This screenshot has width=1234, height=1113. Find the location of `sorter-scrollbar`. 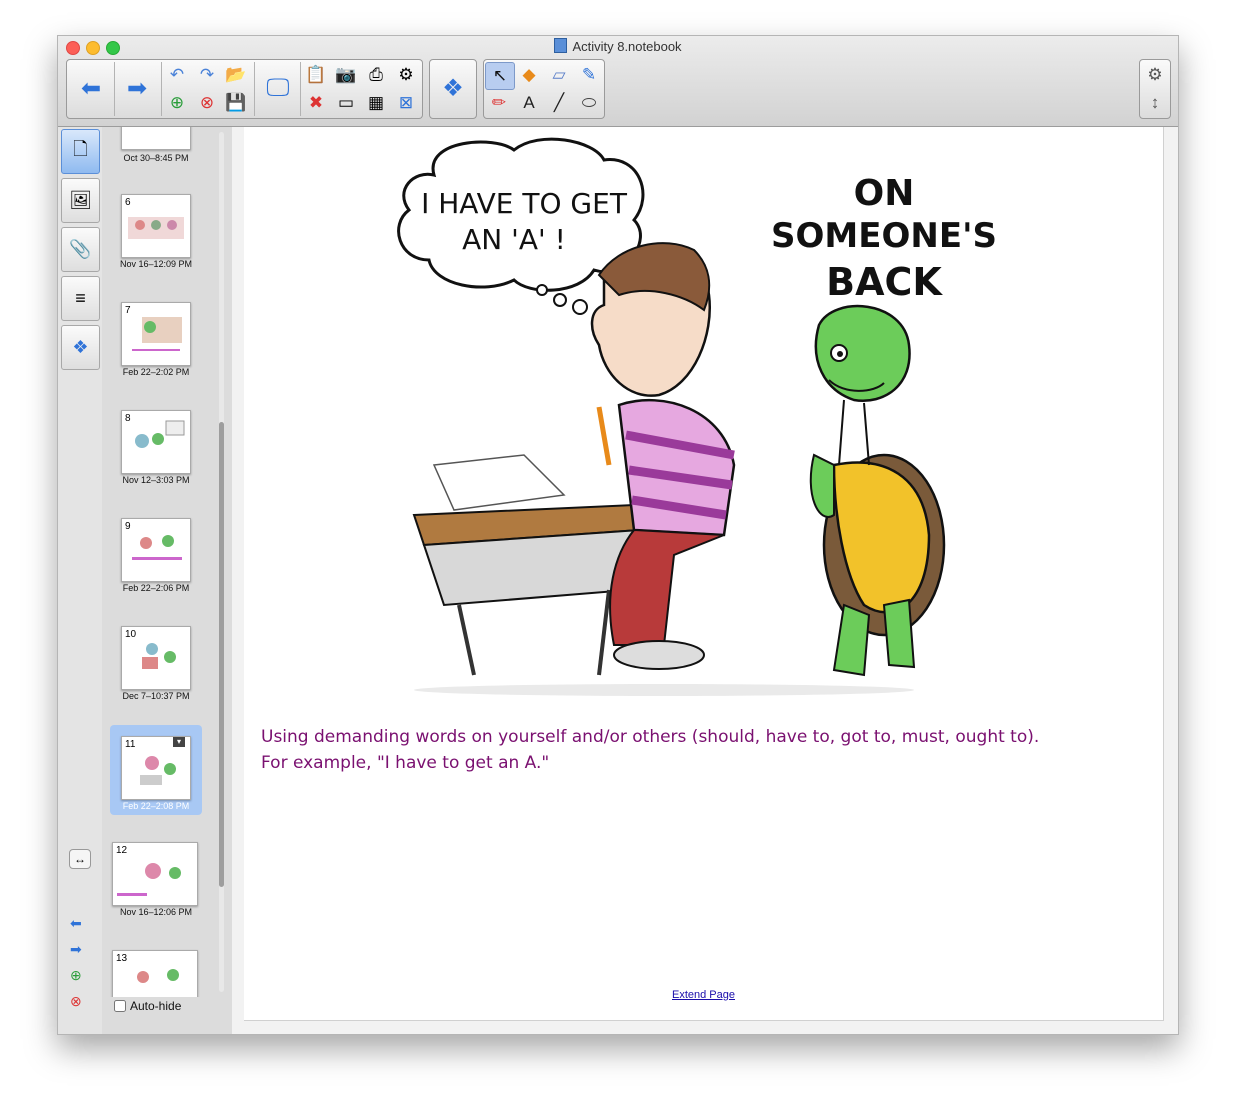

sorter-scrollbar is located at coordinates (221, 562).